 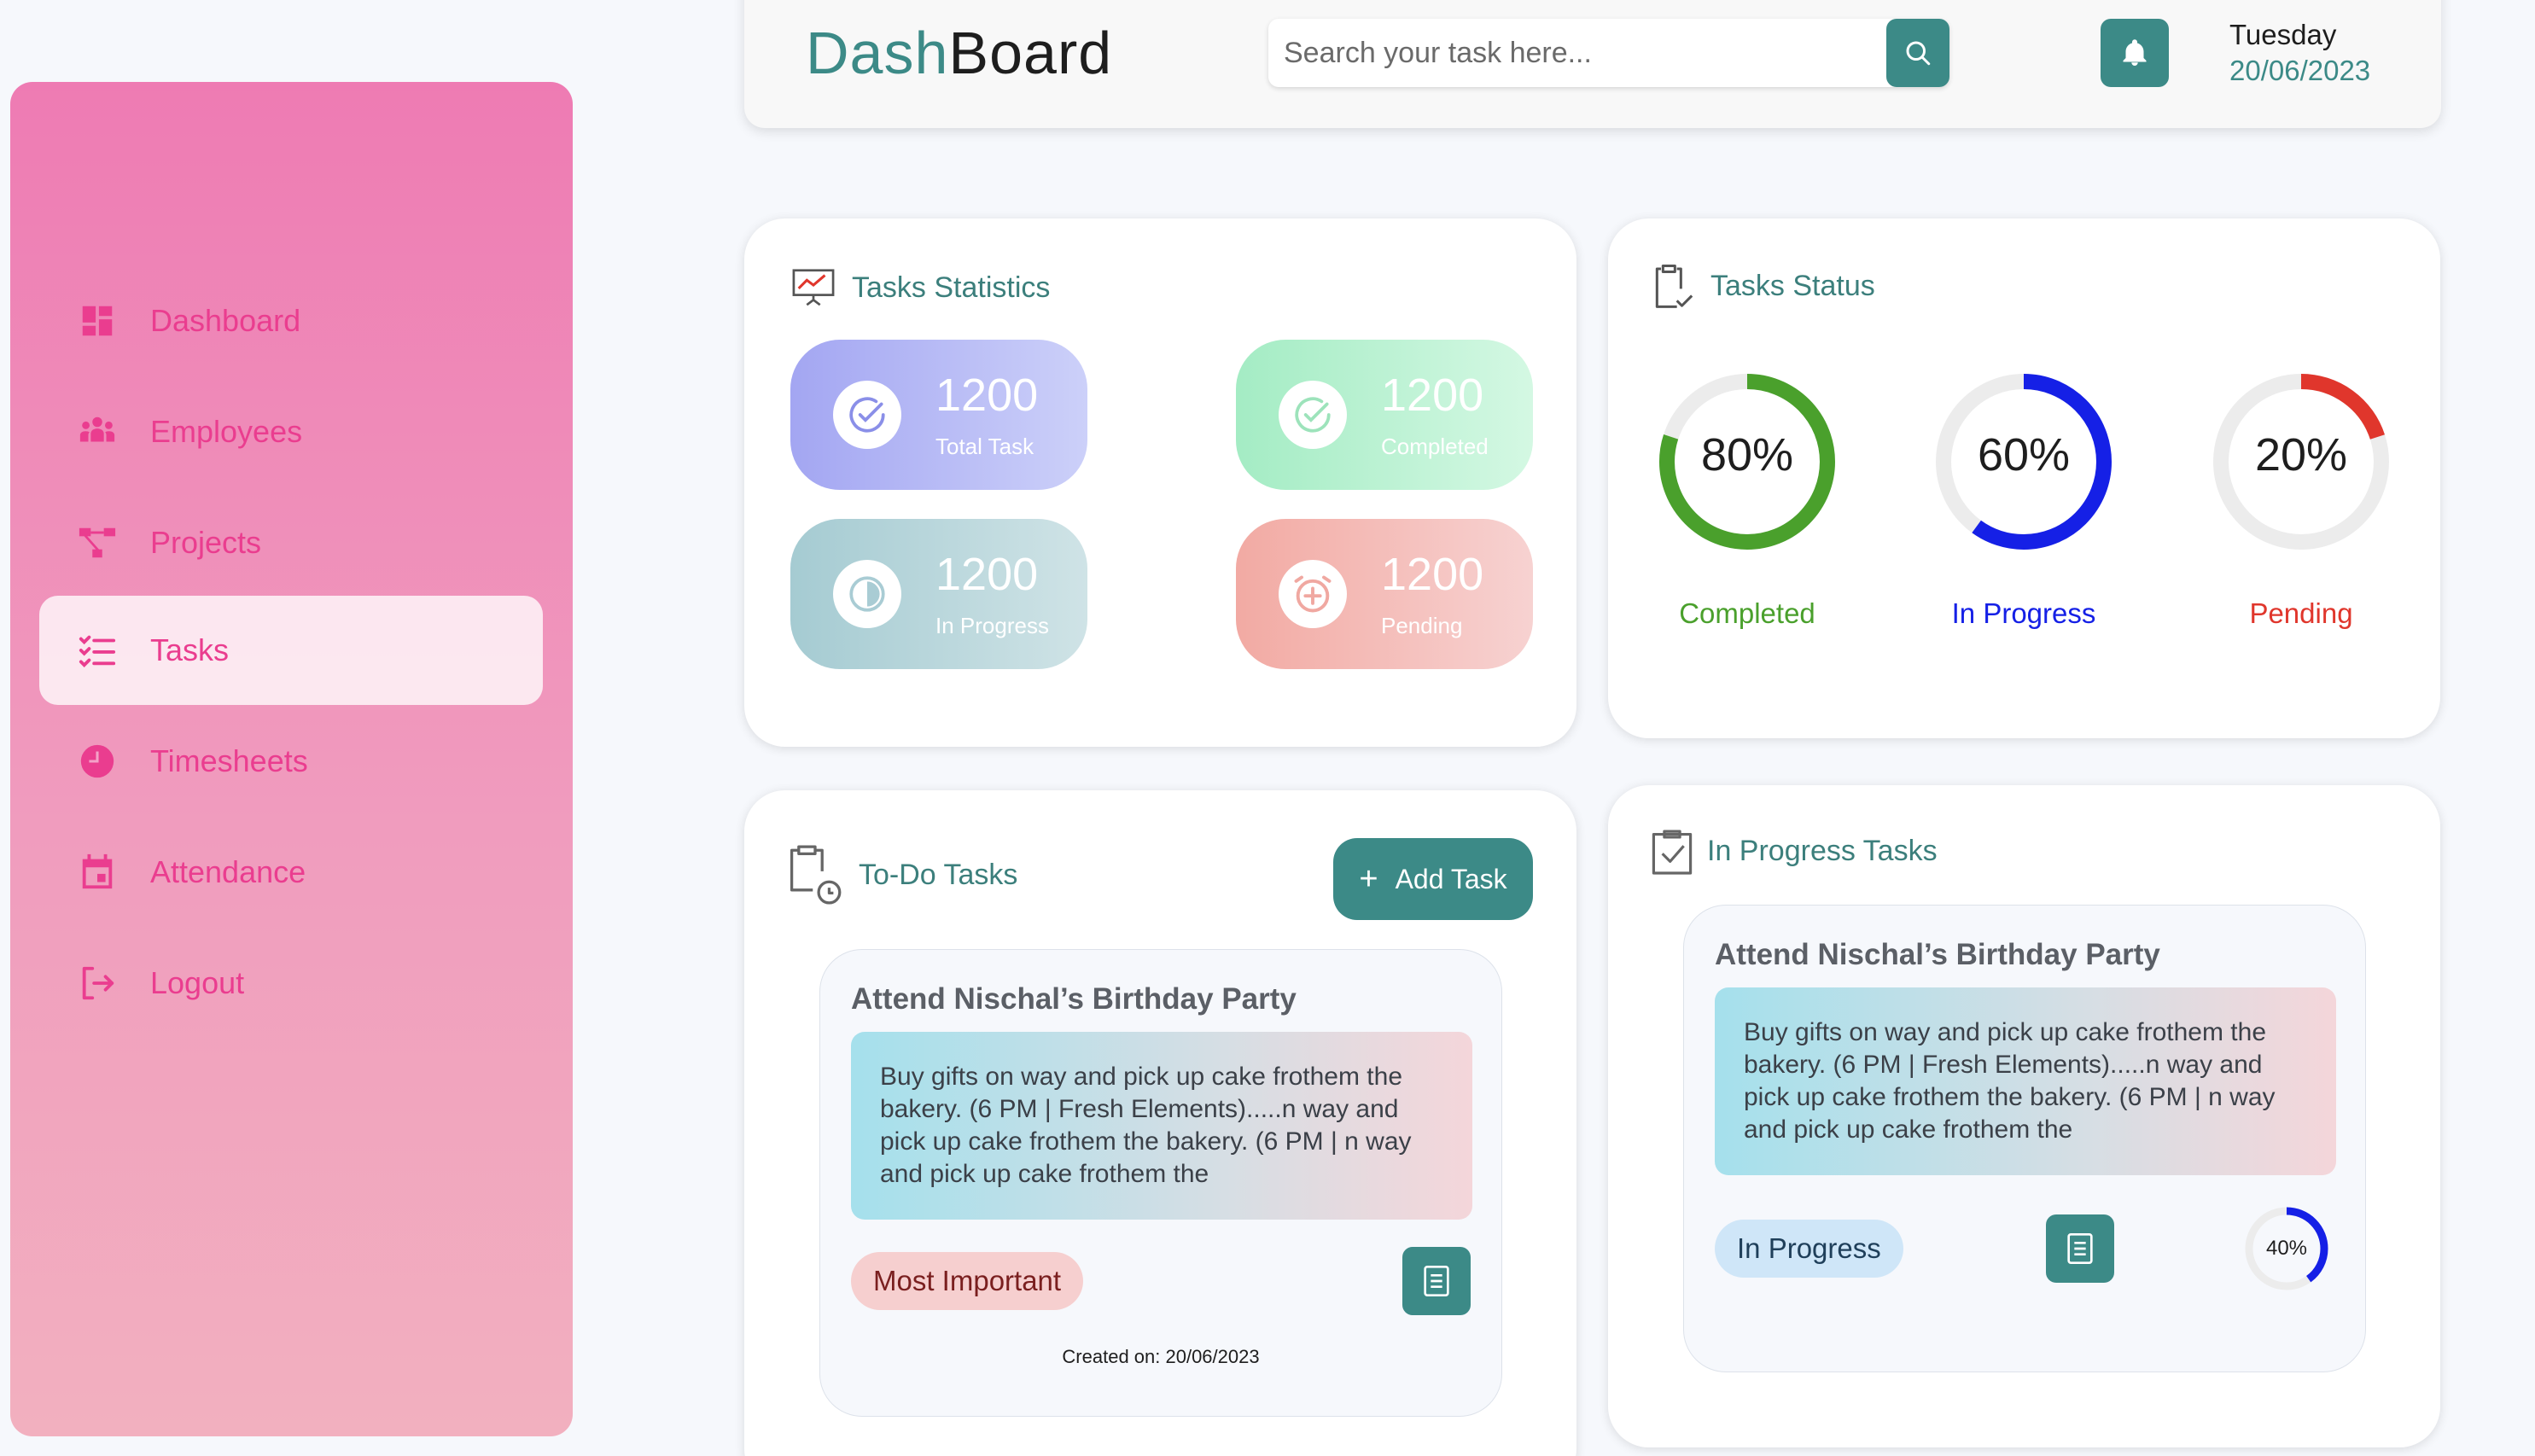 I want to click on sidebar-item-projects: Projects, so click(x=291, y=542).